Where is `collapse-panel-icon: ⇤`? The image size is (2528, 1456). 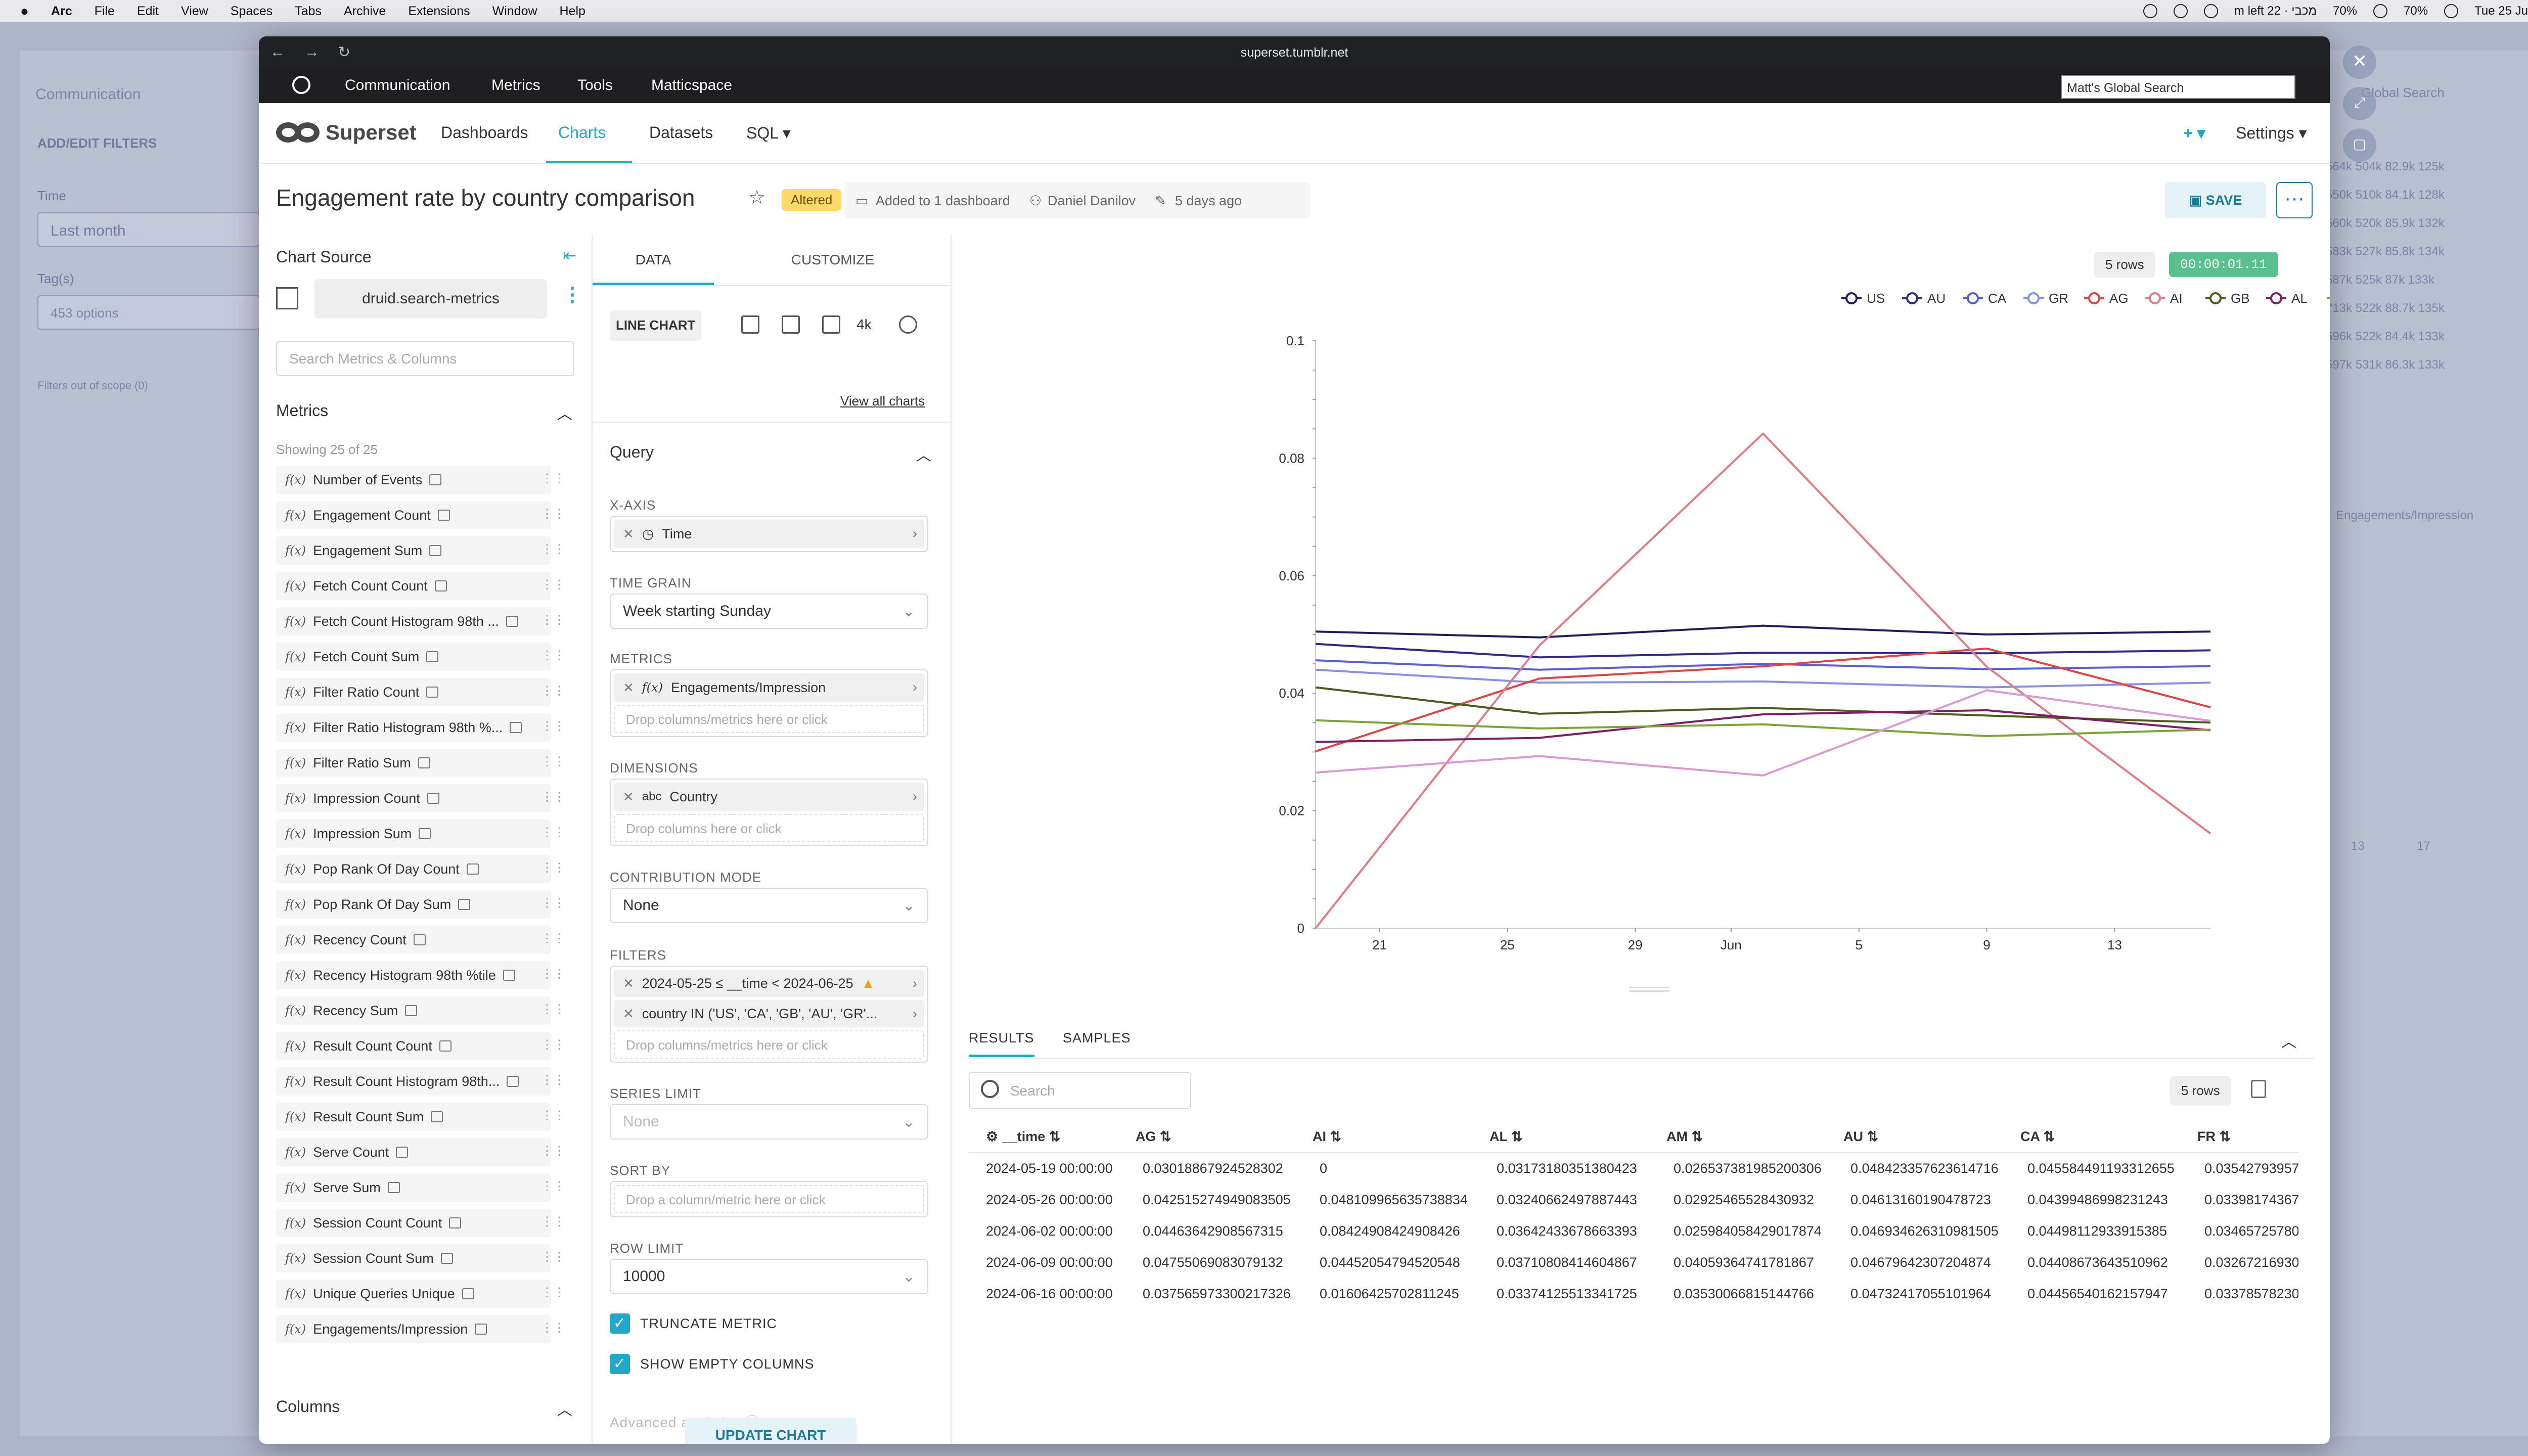
collapse-panel-icon: ⇤ is located at coordinates (569, 255).